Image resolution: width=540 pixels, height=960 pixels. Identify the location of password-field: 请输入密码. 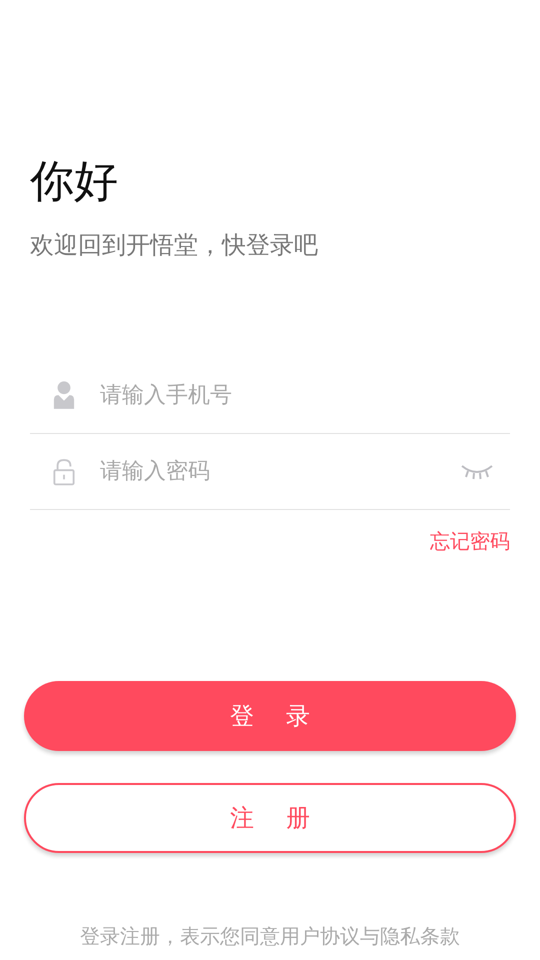
(279, 471).